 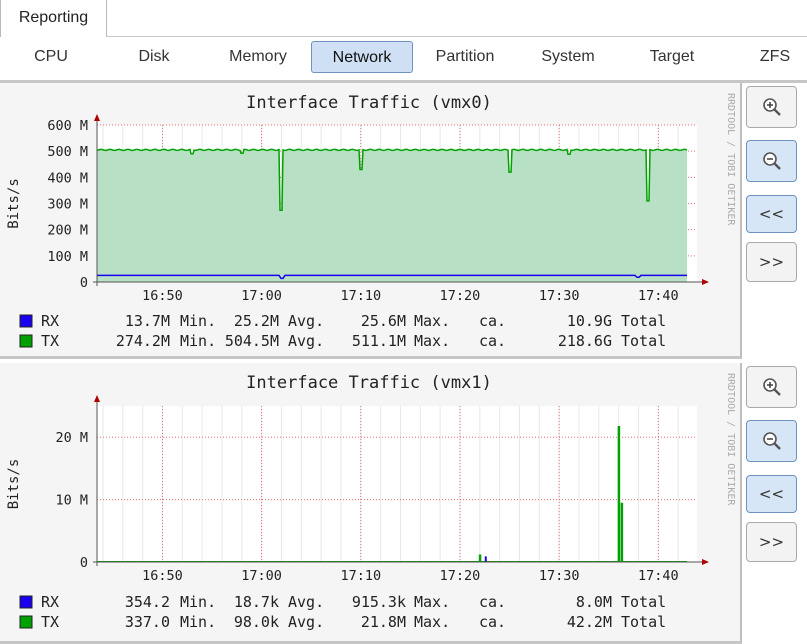 What do you see at coordinates (71, 501) in the screenshot?
I see `y-tick-label: 10 M` at bounding box center [71, 501].